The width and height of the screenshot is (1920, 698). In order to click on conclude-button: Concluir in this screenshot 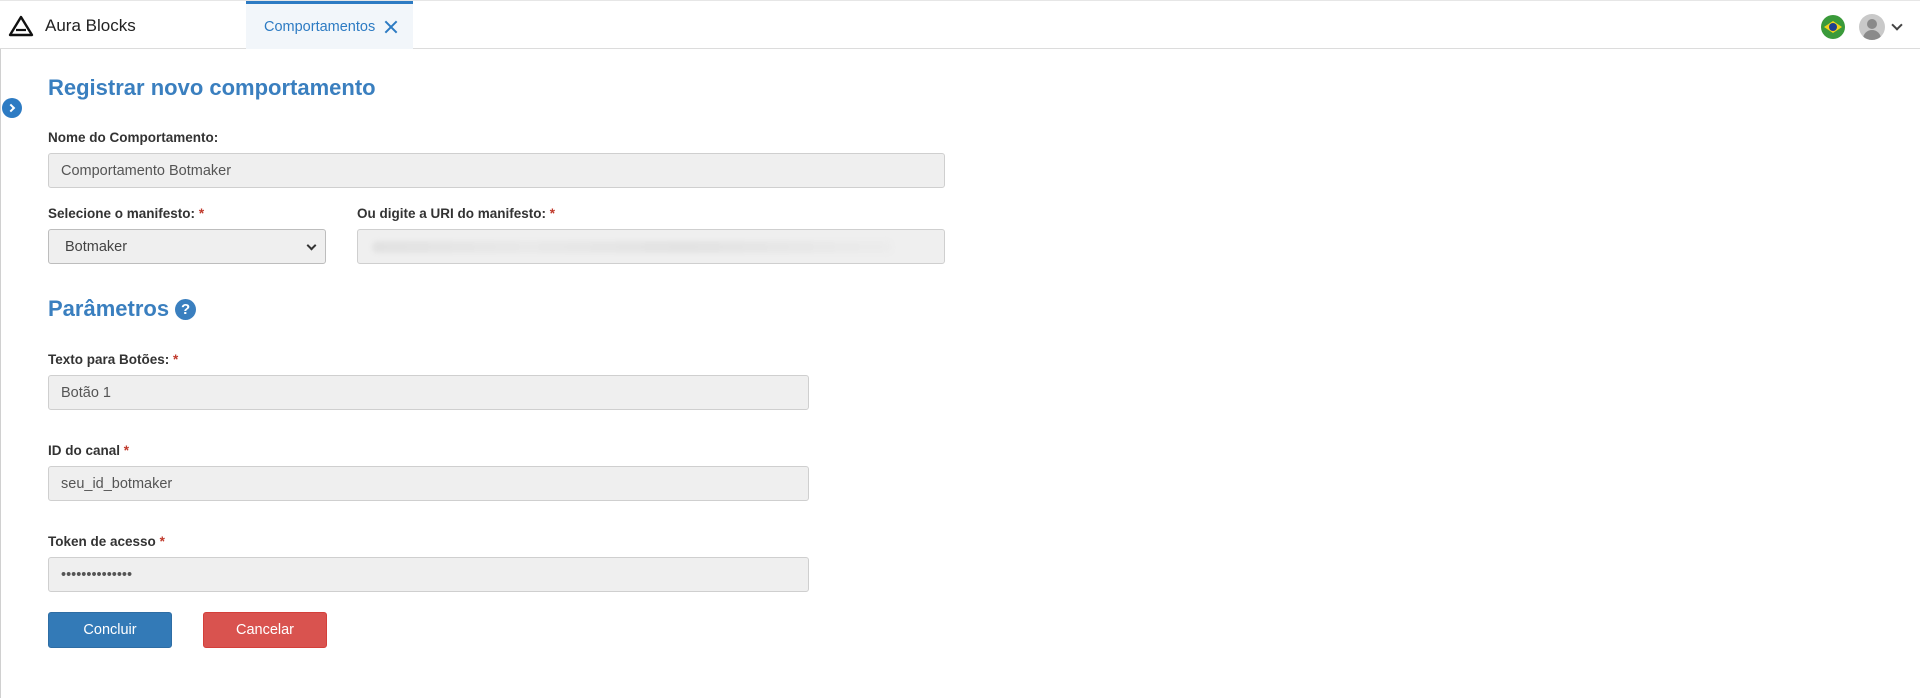, I will do `click(110, 630)`.